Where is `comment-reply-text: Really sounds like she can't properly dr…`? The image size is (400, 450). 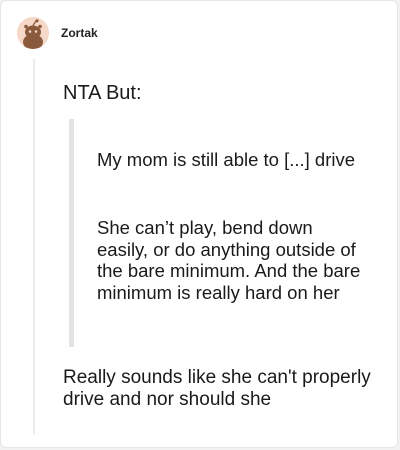
comment-reply-text: Really sounds like she can't properly dr… is located at coordinates (217, 388).